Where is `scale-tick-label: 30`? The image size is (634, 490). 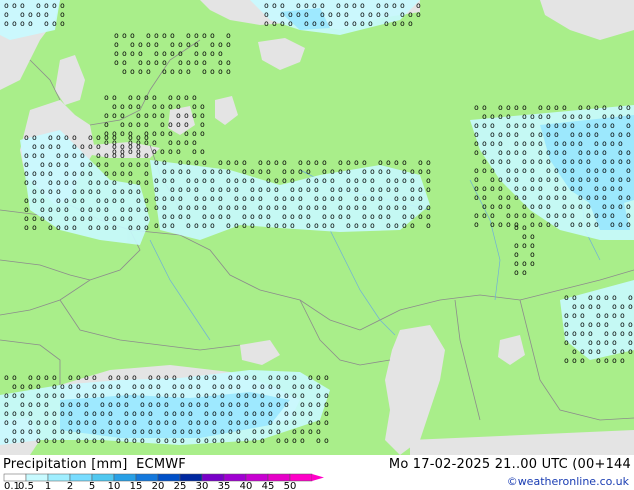 scale-tick-label: 30 is located at coordinates (202, 485).